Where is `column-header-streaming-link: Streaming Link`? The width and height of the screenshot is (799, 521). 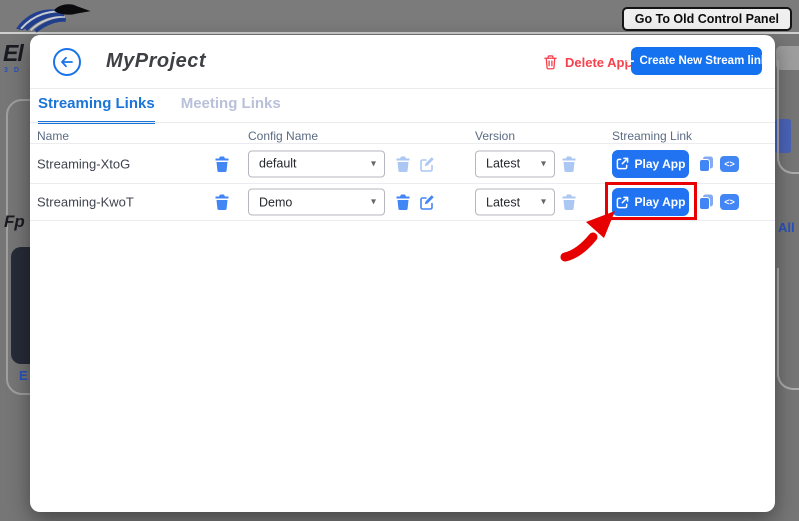
column-header-streaming-link: Streaming Link is located at coordinates (652, 136).